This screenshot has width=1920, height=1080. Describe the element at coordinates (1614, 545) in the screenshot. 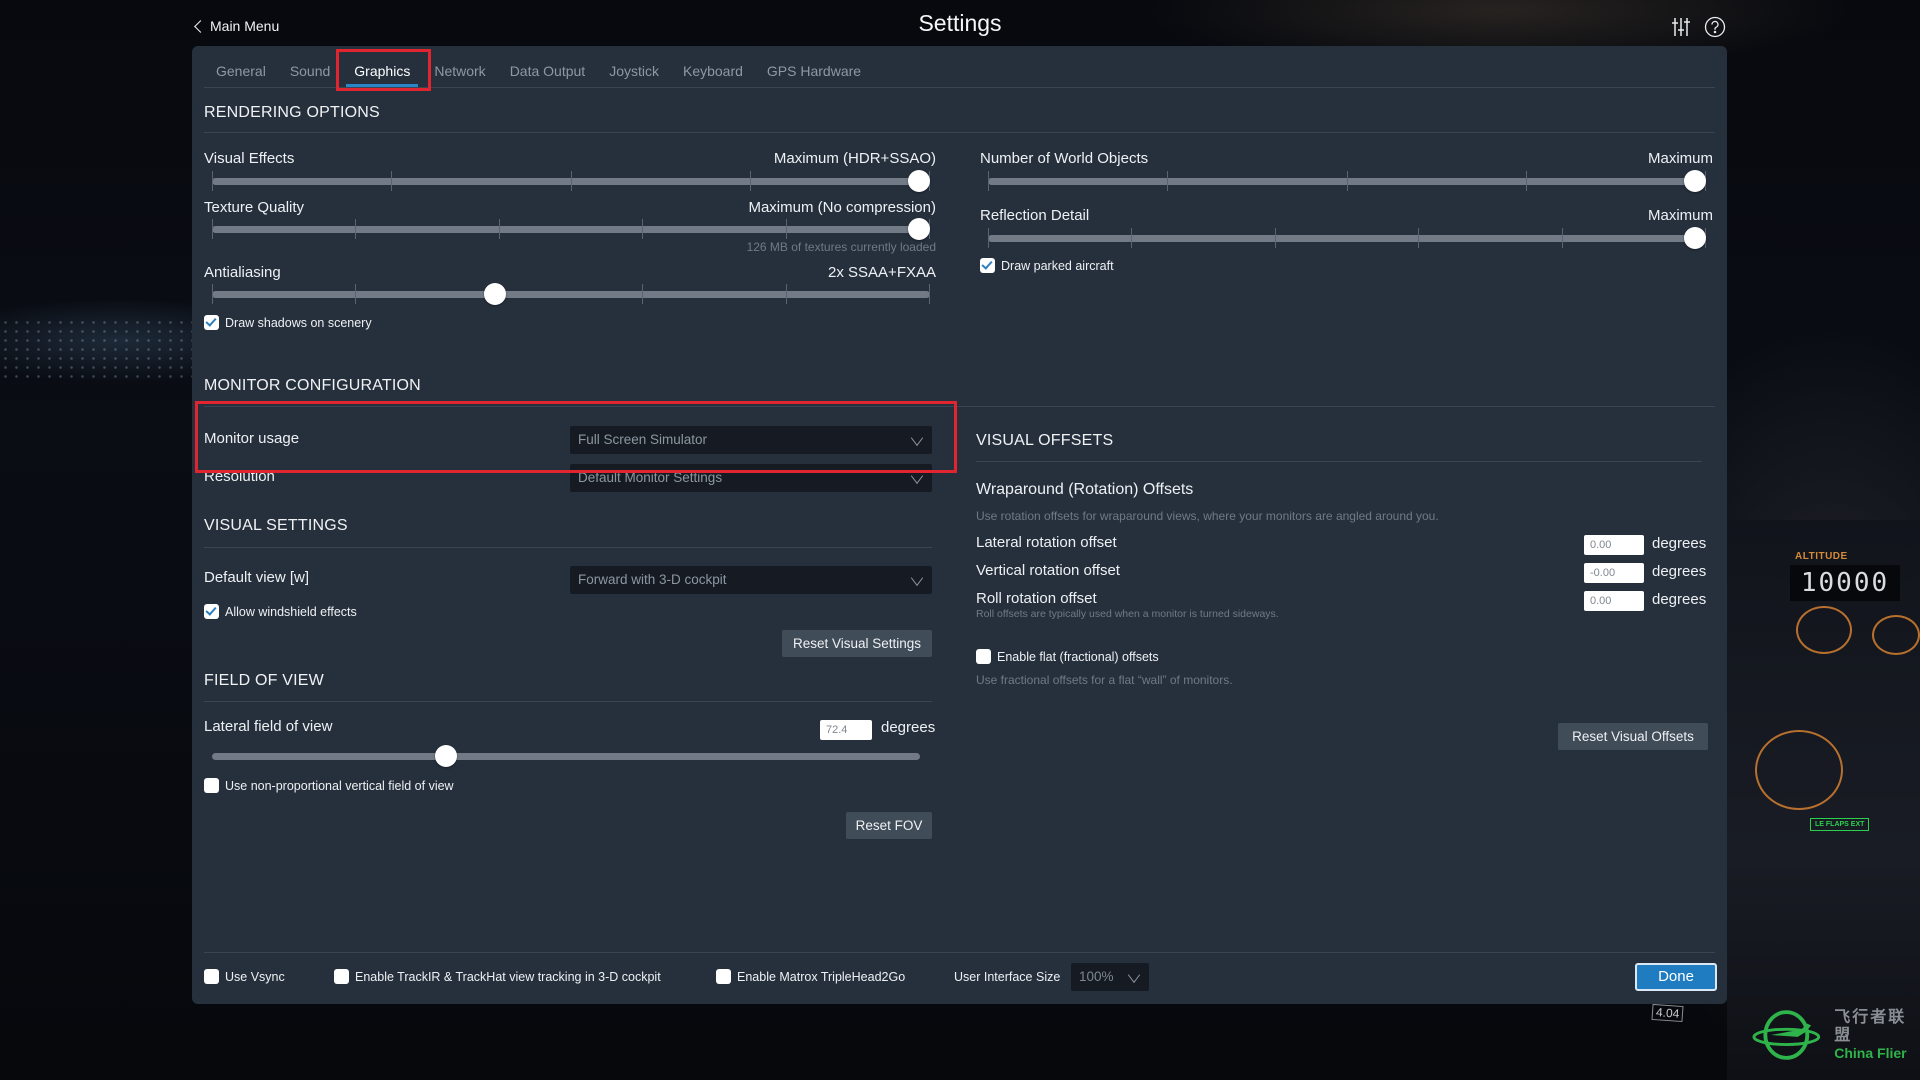

I see `lateral-rotation-input: 0.00` at that location.